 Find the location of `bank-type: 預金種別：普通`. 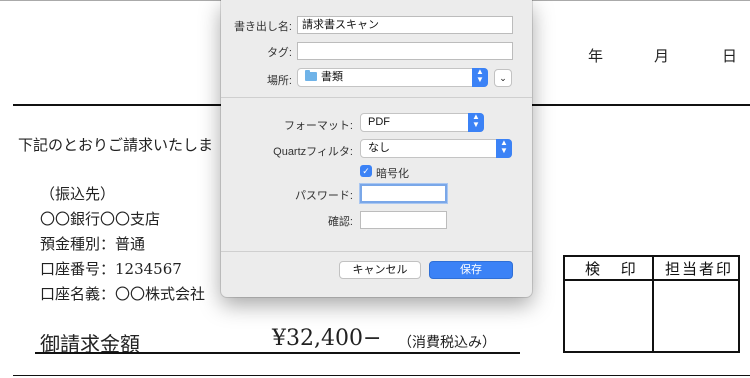

bank-type: 預金種別：普通 is located at coordinates (93, 244).